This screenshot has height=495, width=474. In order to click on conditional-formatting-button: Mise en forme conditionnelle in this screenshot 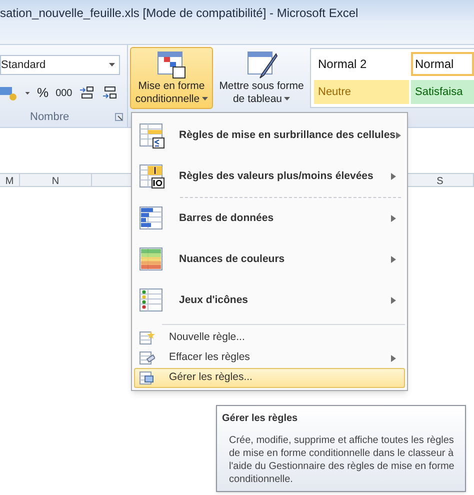, I will do `click(171, 78)`.